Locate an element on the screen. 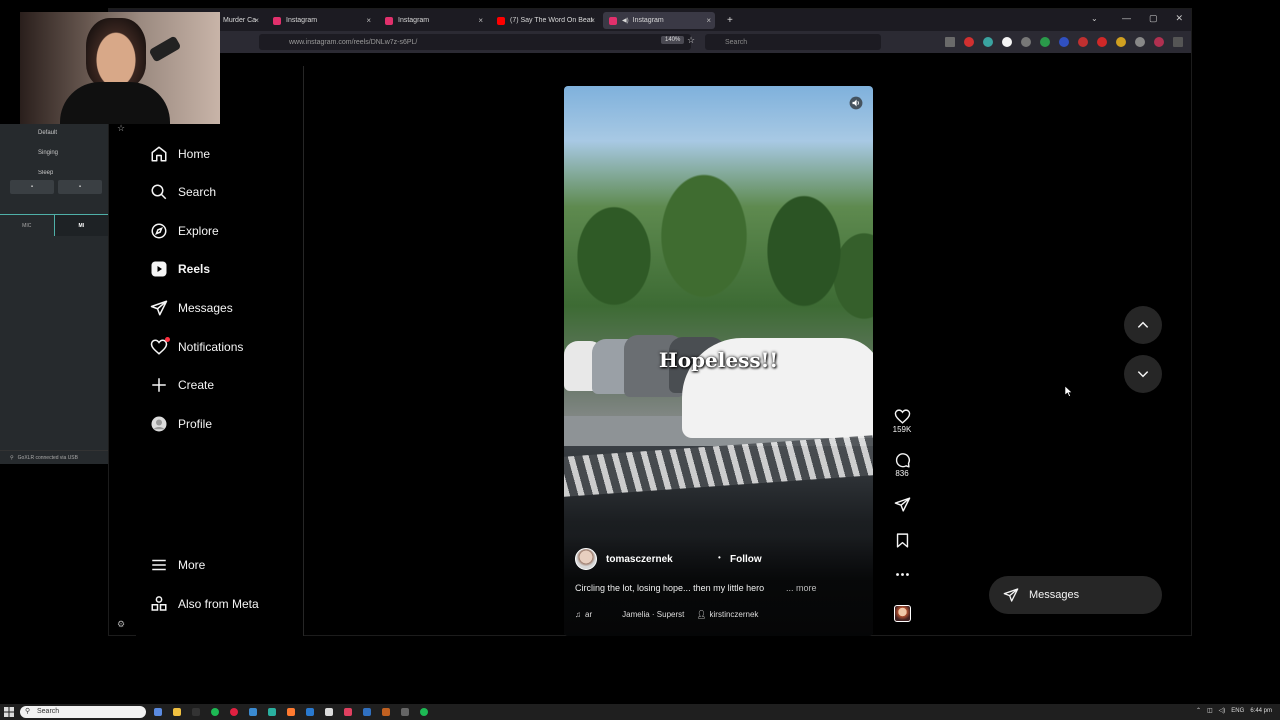 The image size is (1280, 720). sidebar-item-reels: Reels is located at coordinates (180, 269).